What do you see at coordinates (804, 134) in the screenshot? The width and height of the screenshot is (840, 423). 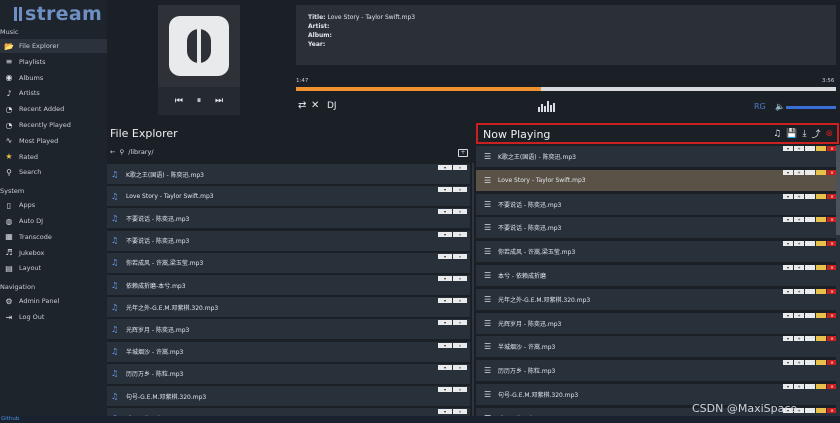 I see `download-icon: ⤓` at bounding box center [804, 134].